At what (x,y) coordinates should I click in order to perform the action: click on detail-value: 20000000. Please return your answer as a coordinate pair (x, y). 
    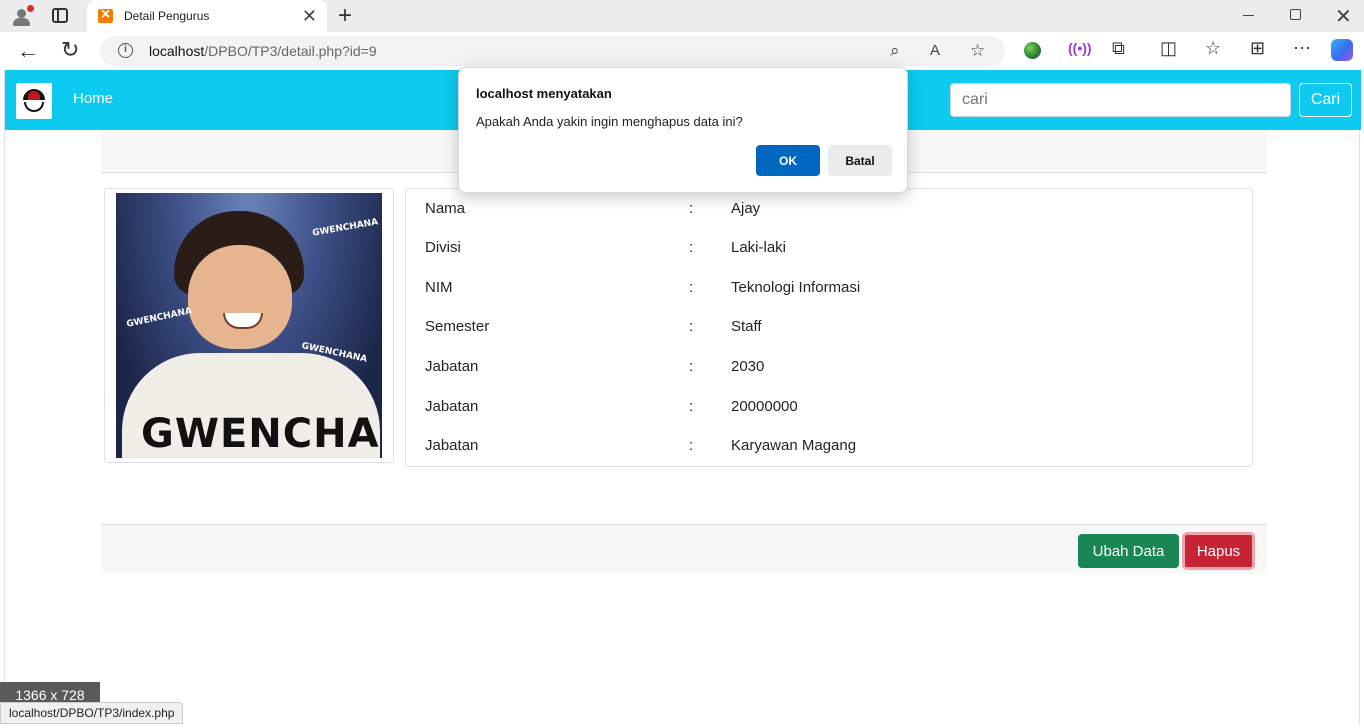
    Looking at the image, I should click on (764, 406).